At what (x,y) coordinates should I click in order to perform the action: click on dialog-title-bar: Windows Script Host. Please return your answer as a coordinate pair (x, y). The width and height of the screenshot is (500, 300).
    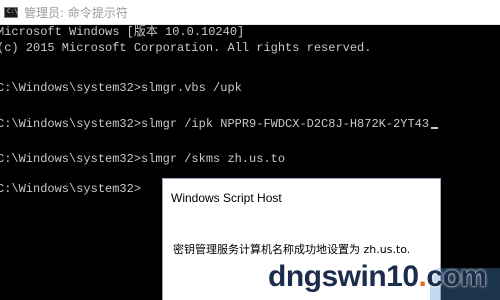
    Looking at the image, I should click on (301, 197).